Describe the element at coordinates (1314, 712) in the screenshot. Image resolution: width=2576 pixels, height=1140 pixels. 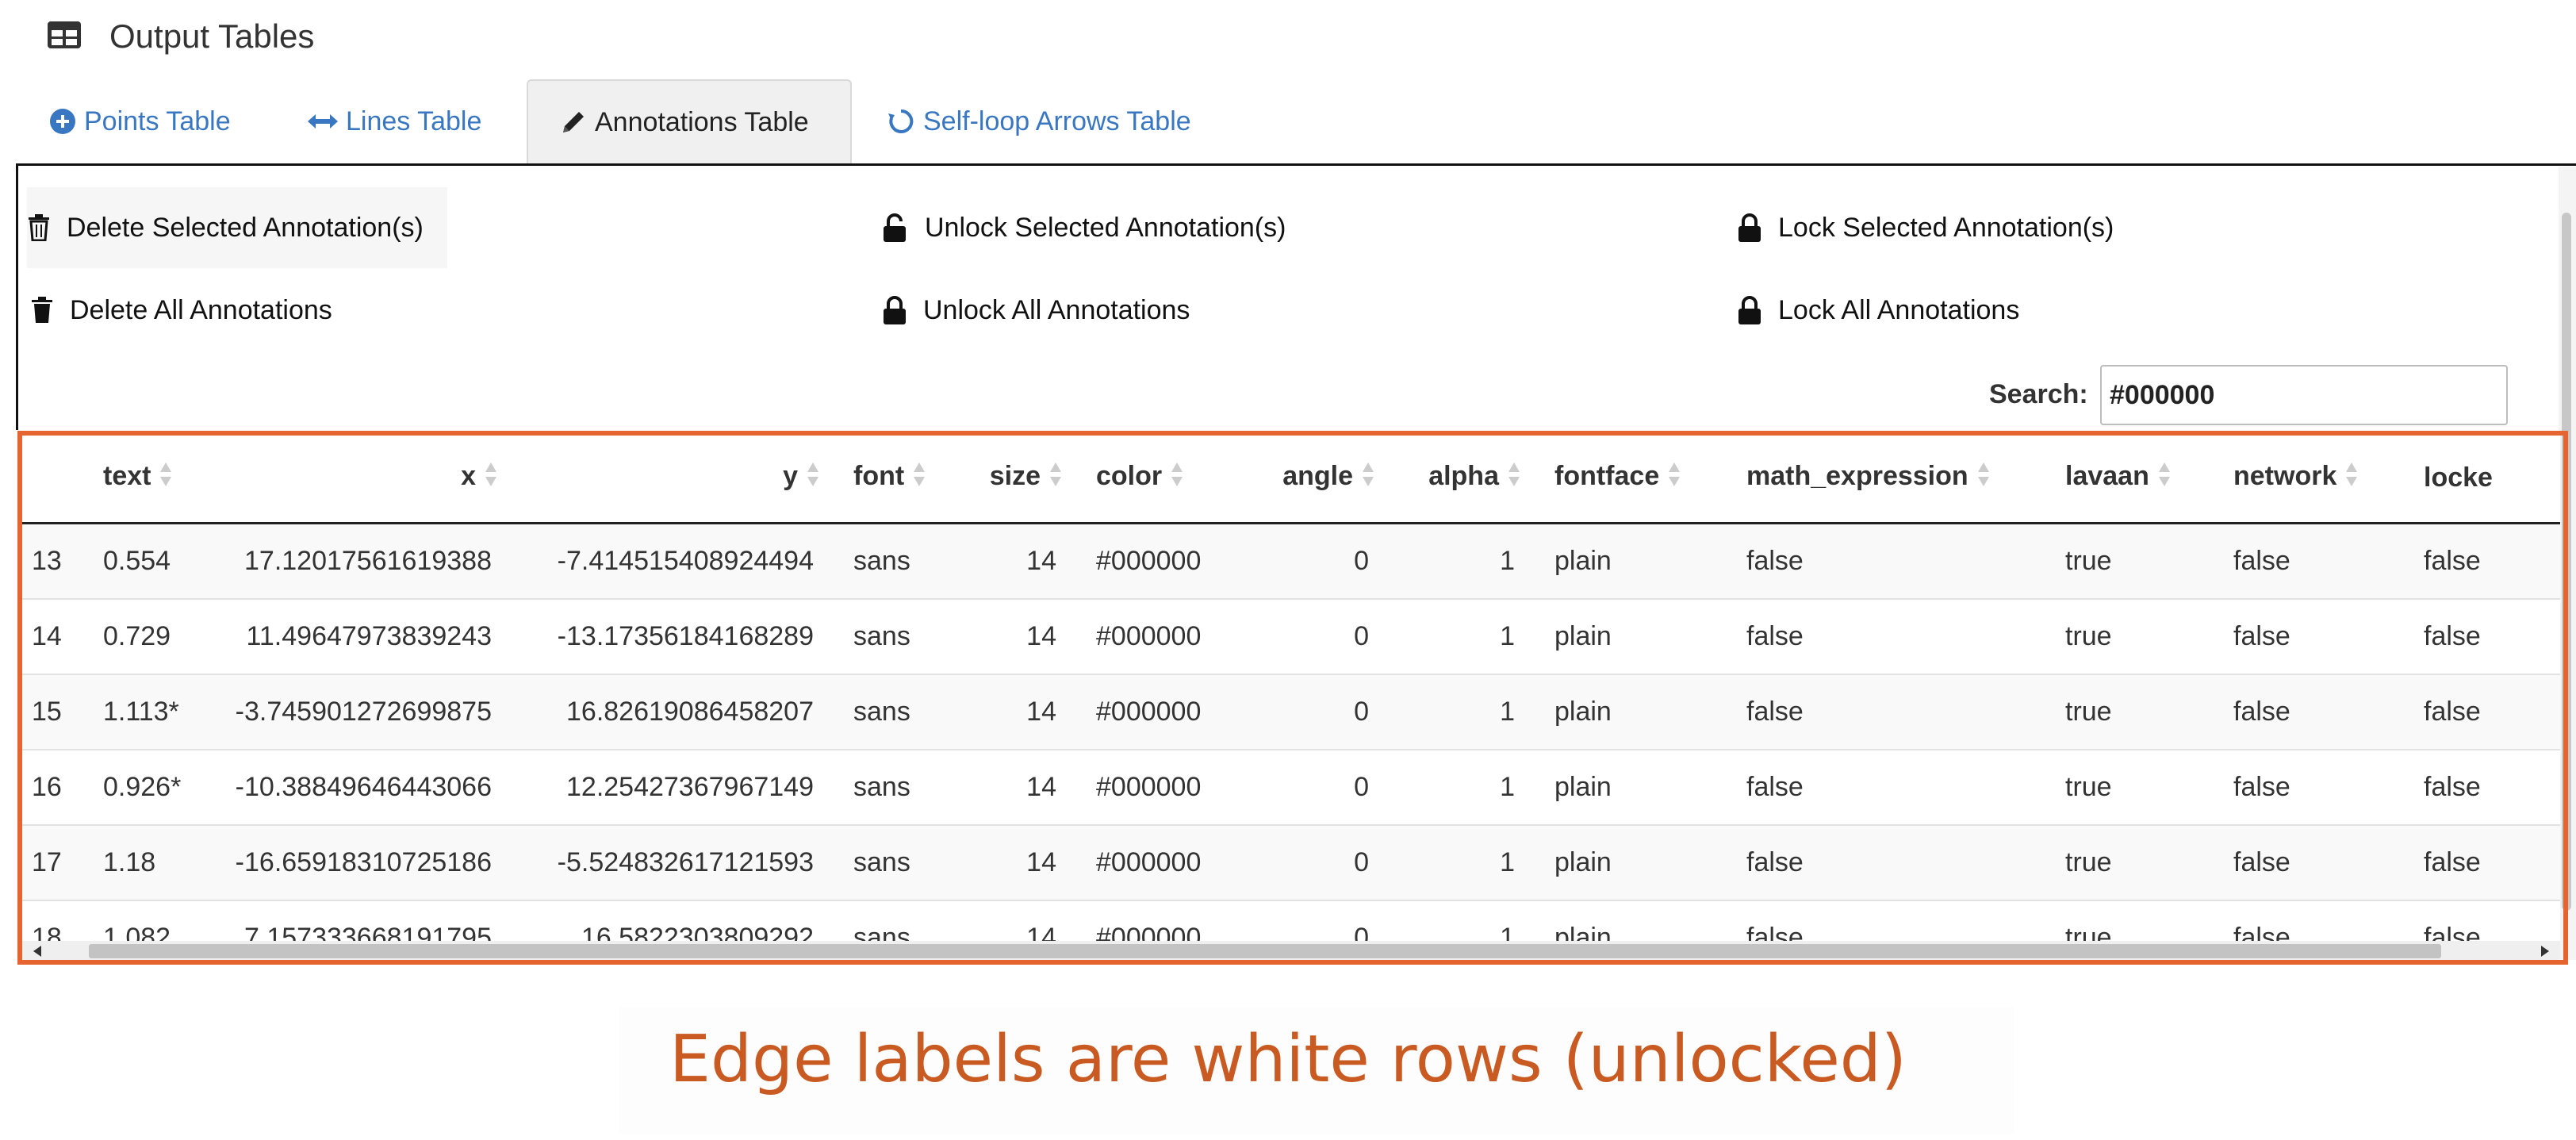
I see `angle-cell: 0` at that location.